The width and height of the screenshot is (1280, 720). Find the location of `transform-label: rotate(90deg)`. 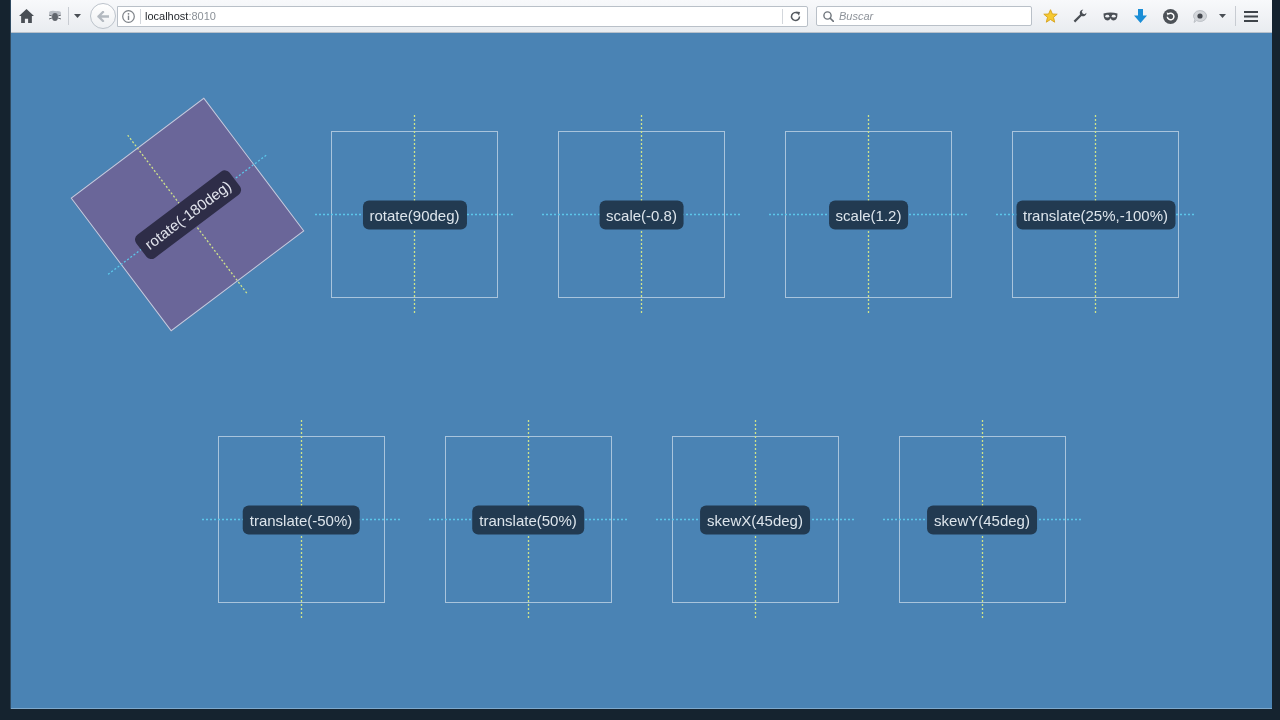

transform-label: rotate(90deg) is located at coordinates (414, 214).